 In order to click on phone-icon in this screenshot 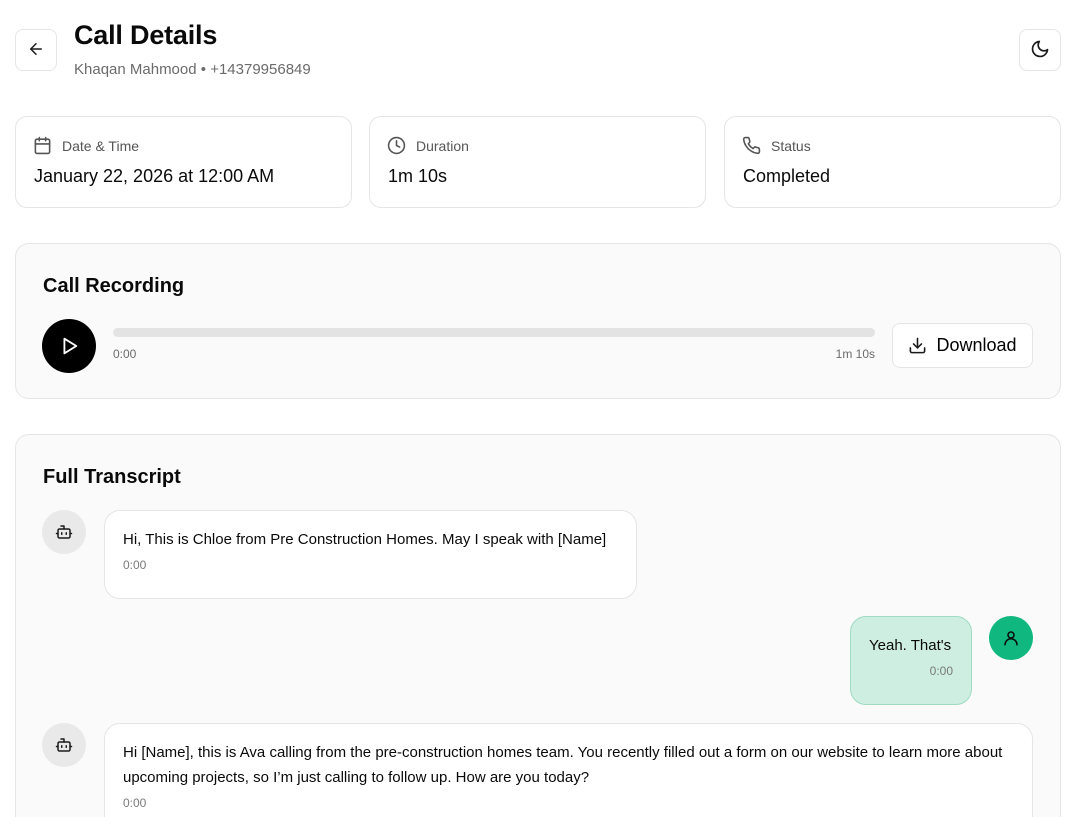, I will do `click(751, 145)`.